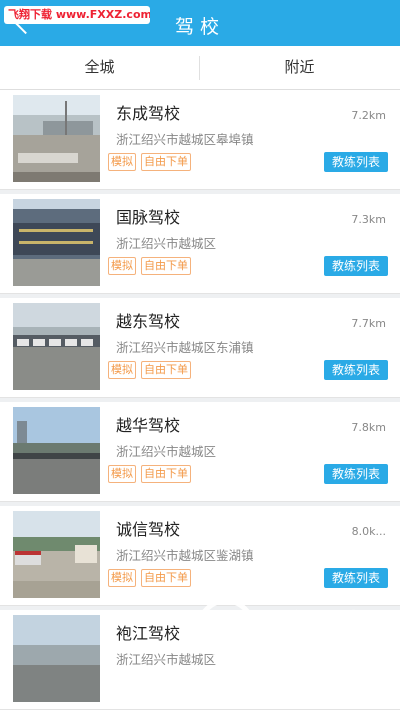 Image resolution: width=400 pixels, height=710 pixels. Describe the element at coordinates (99, 67) in the screenshot. I see `tab-all-city: 全城` at that location.